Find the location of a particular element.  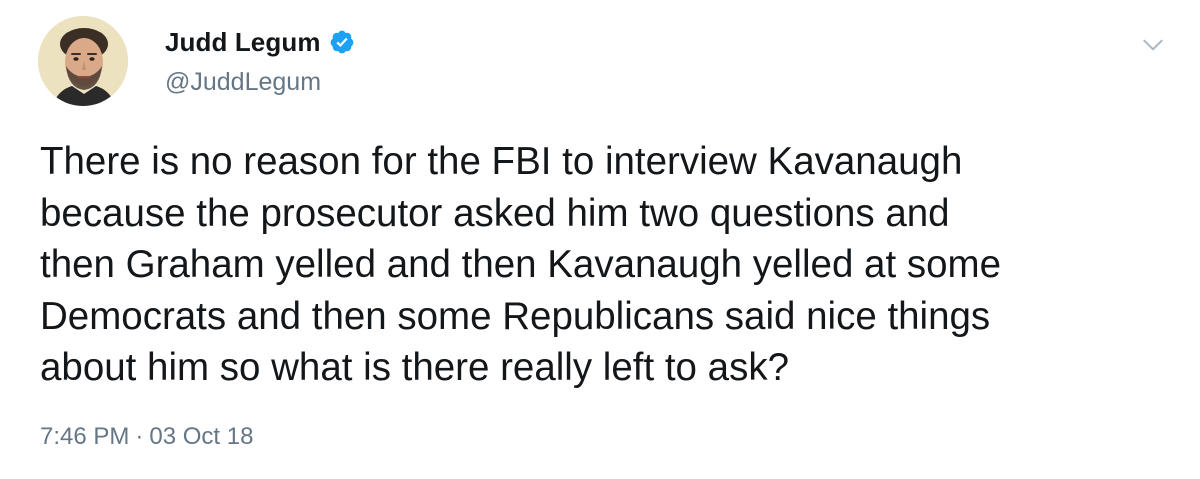

author-name-row: Judd Legum is located at coordinates (260, 42).